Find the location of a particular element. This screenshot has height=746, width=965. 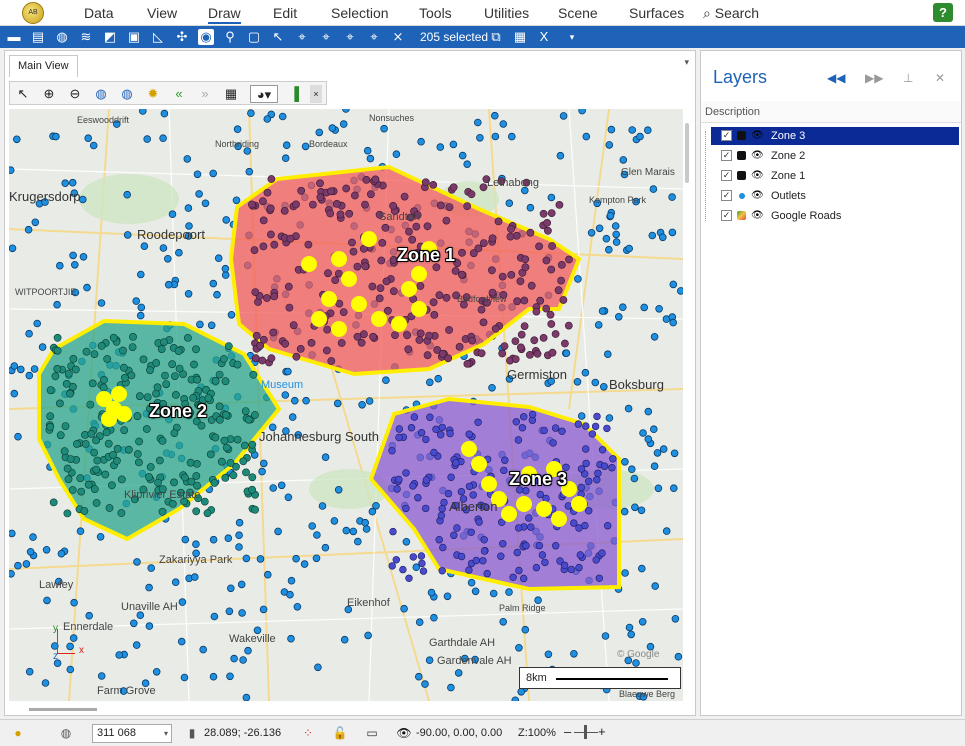

menu-draw: Draw is located at coordinates (224, 14).